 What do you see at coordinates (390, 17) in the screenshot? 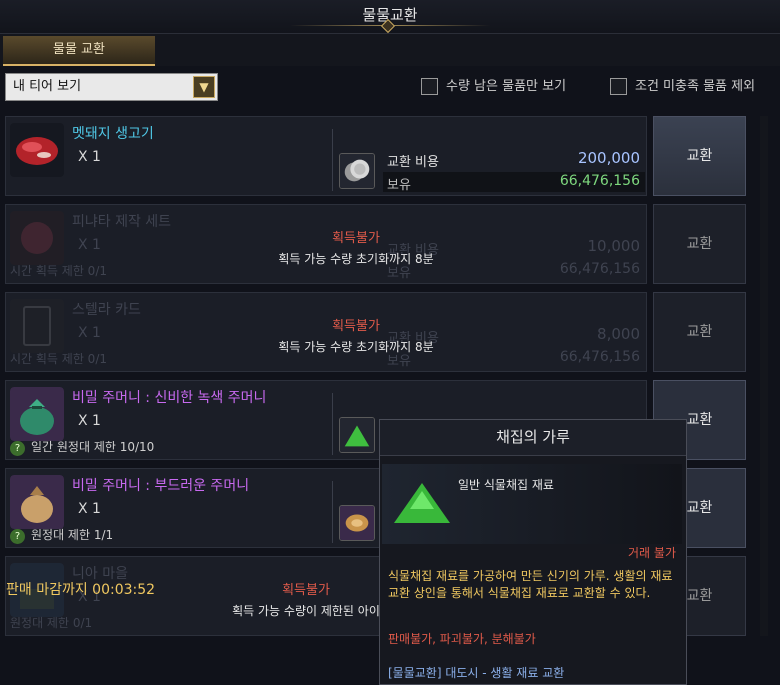
I see `window-titlebar: 물물교환` at bounding box center [390, 17].